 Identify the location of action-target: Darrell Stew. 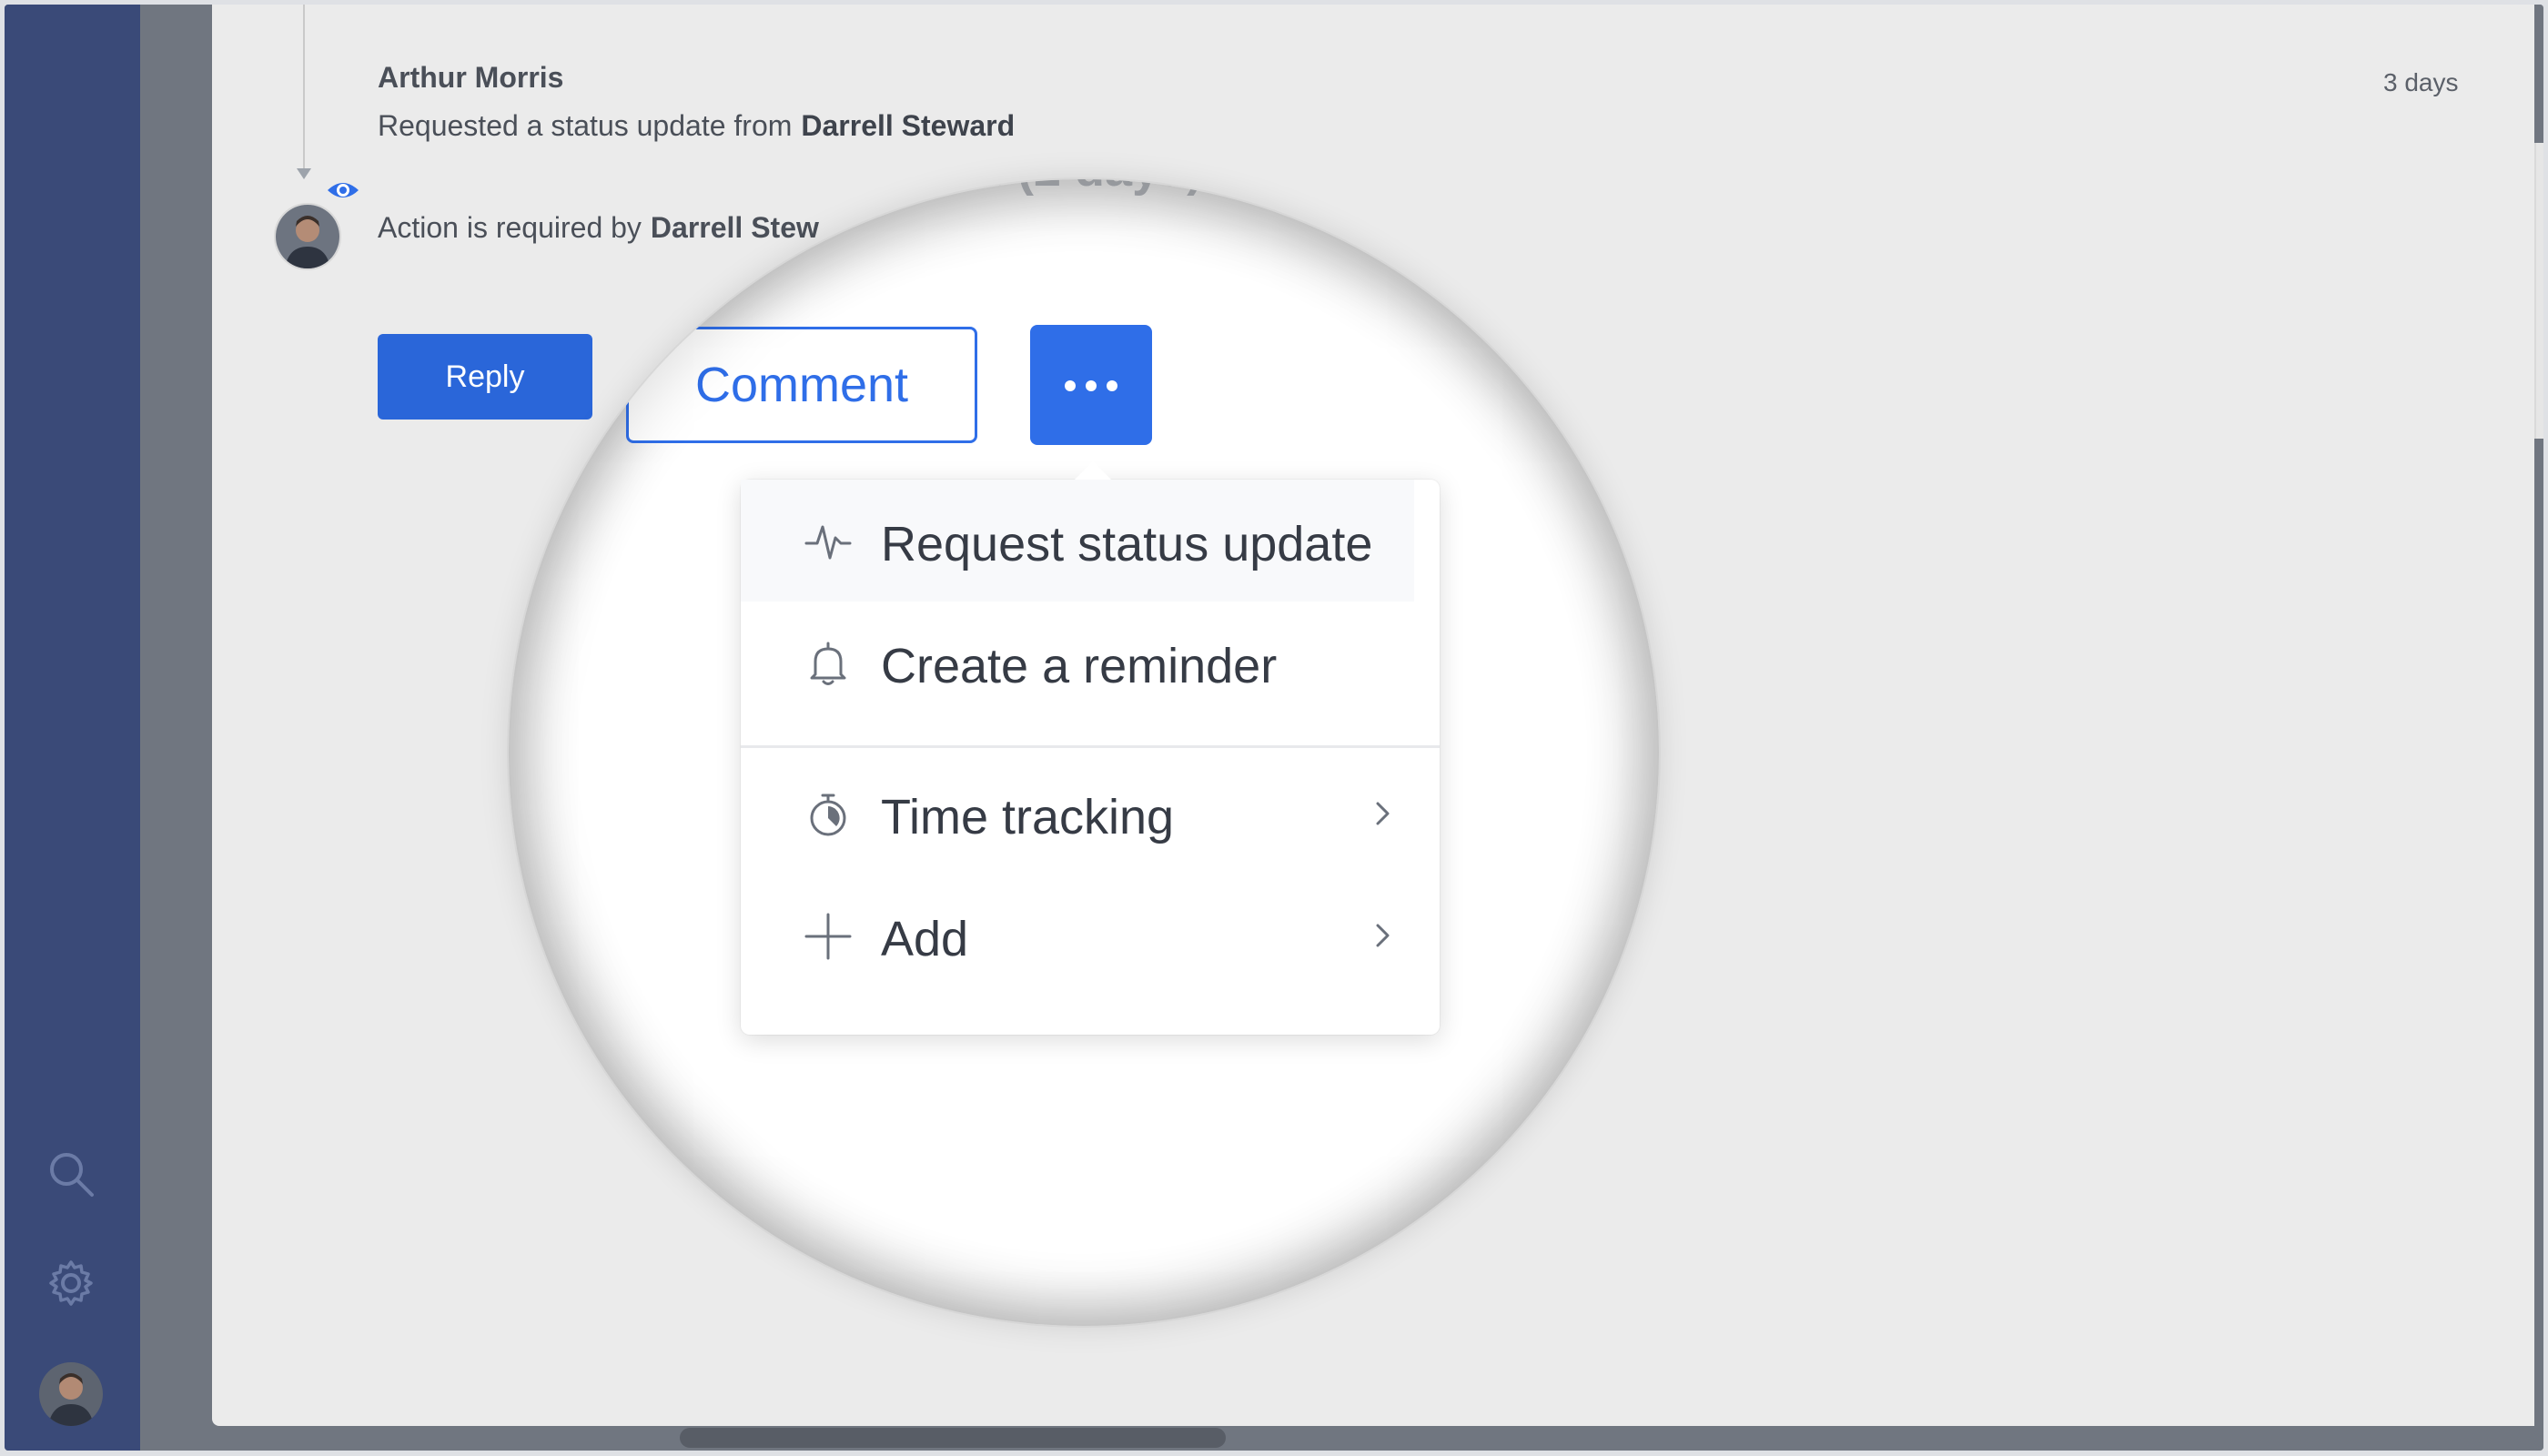
(735, 228).